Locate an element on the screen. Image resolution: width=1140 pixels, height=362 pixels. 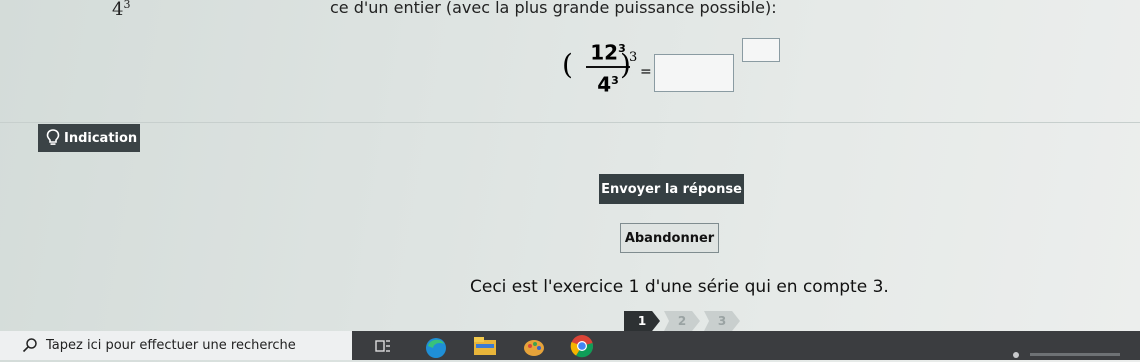
task-view-icon is located at coordinates (383, 346).